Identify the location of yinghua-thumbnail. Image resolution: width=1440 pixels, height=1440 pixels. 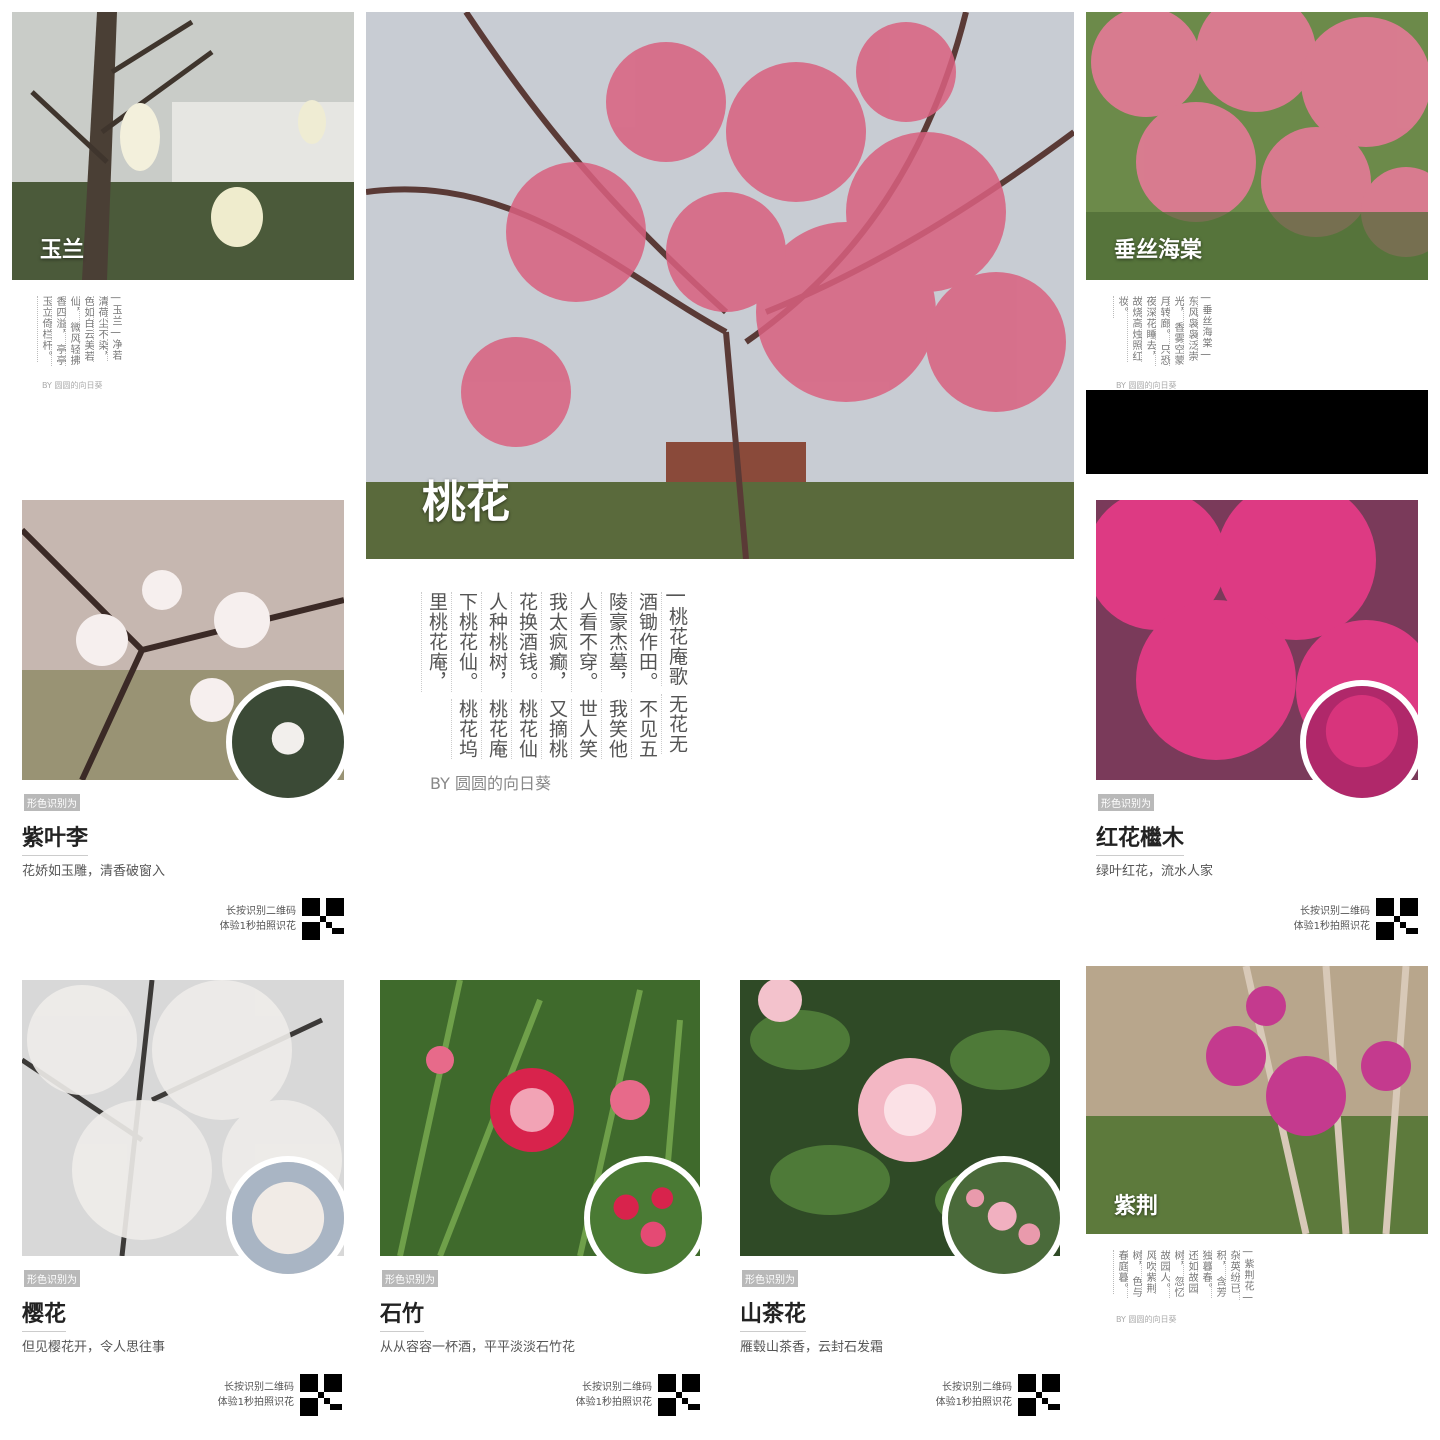
(288, 1218).